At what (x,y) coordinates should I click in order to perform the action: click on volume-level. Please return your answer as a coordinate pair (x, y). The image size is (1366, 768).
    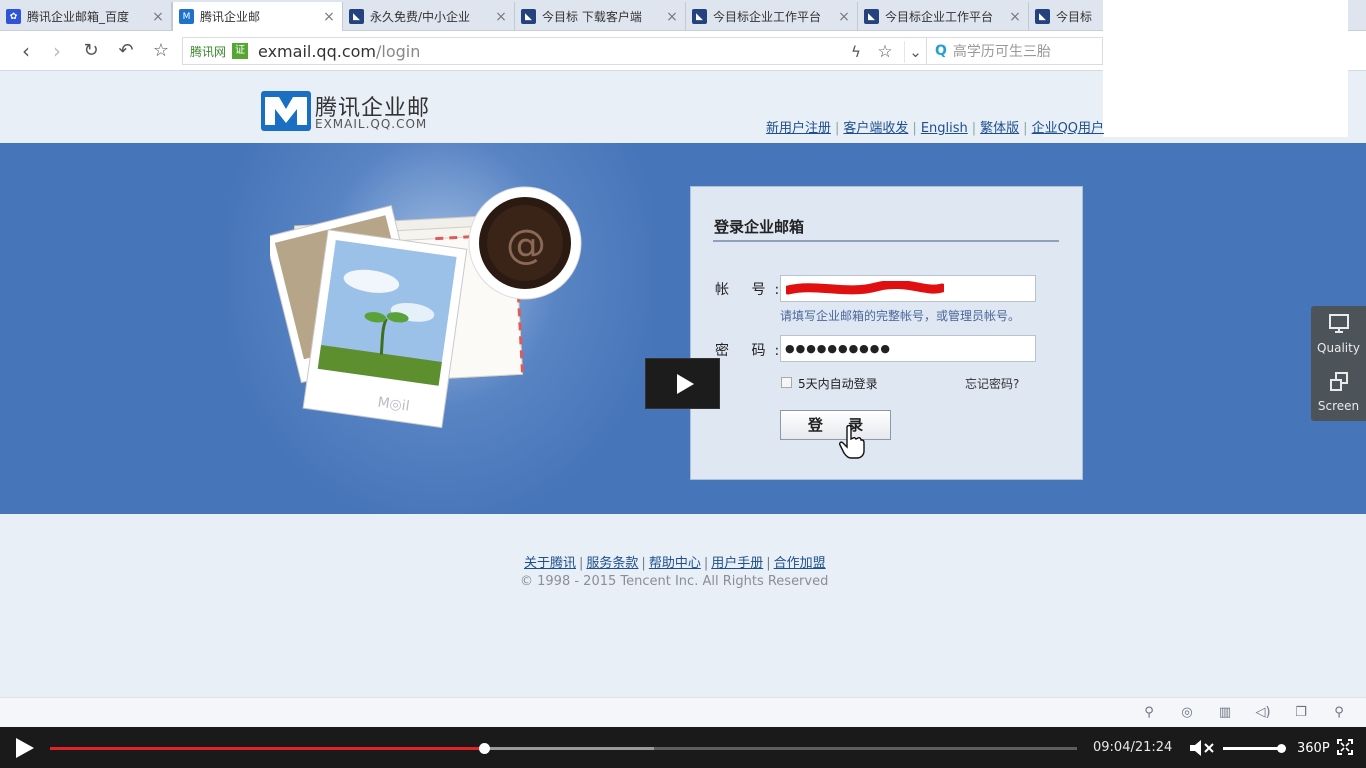
    Looking at the image, I should click on (1252, 748).